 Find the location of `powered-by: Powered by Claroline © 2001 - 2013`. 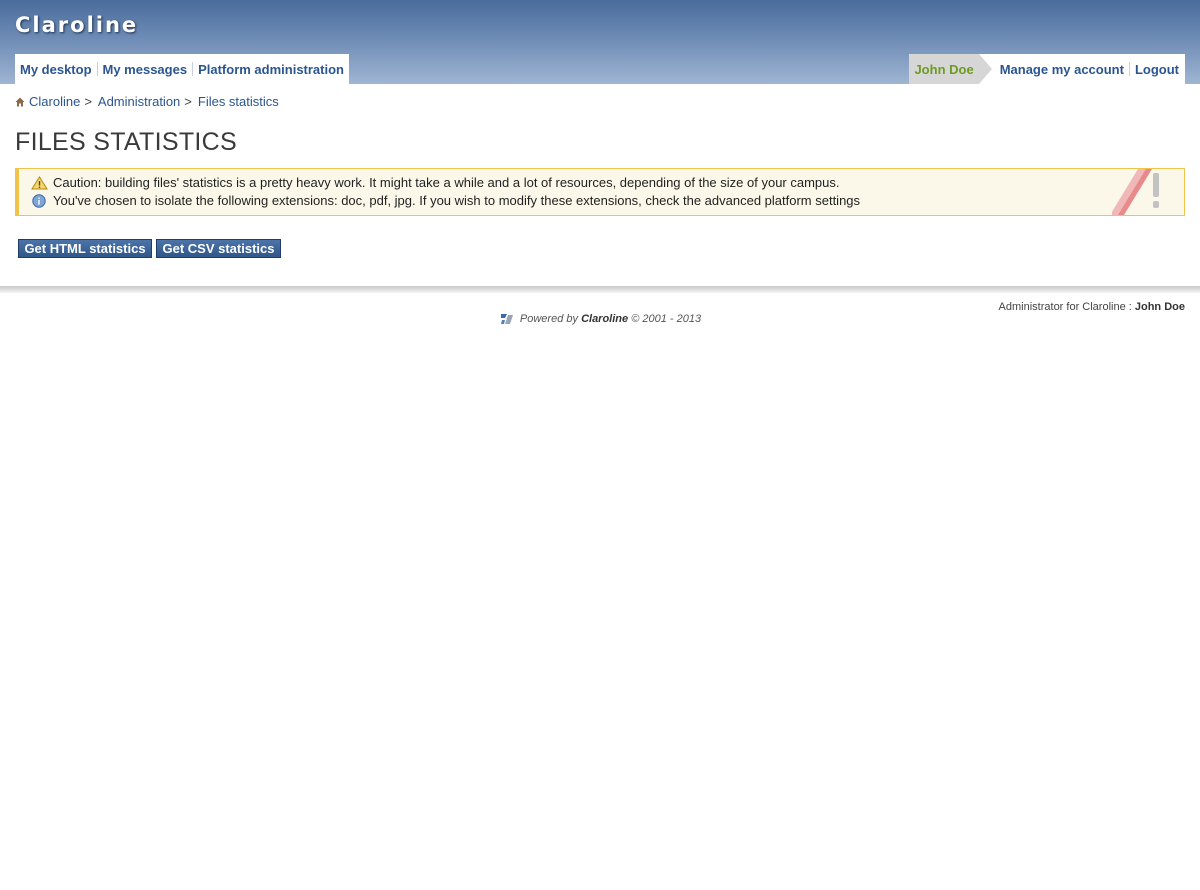

powered-by: Powered by Claroline © 2001 - 2013 is located at coordinates (600, 319).